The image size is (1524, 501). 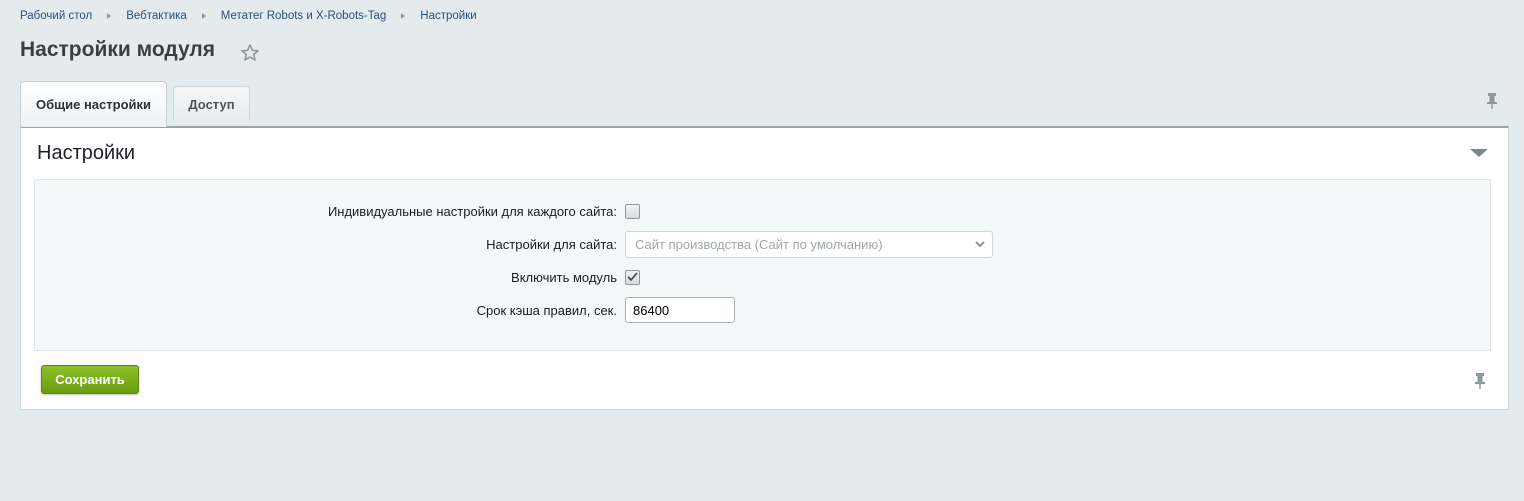 I want to click on site-select: Сайт производства (Сайт по умолчанию), so click(x=809, y=244).